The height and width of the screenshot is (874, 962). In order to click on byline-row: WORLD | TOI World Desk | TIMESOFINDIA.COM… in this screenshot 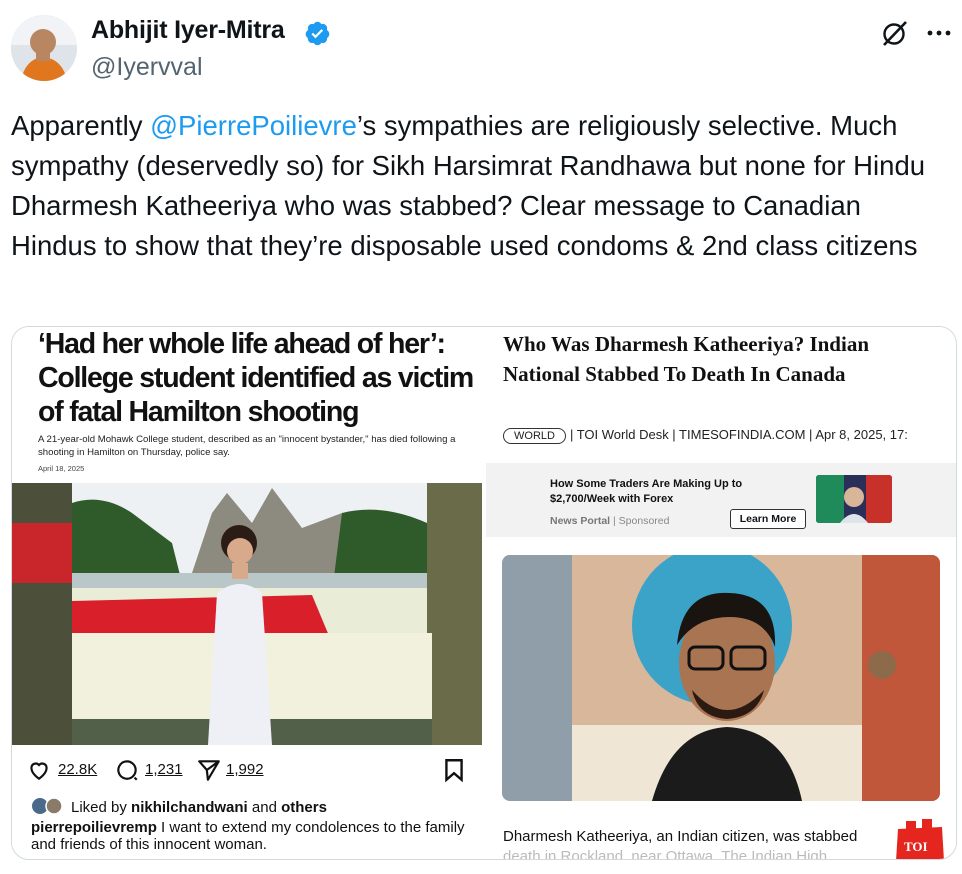, I will do `click(729, 438)`.